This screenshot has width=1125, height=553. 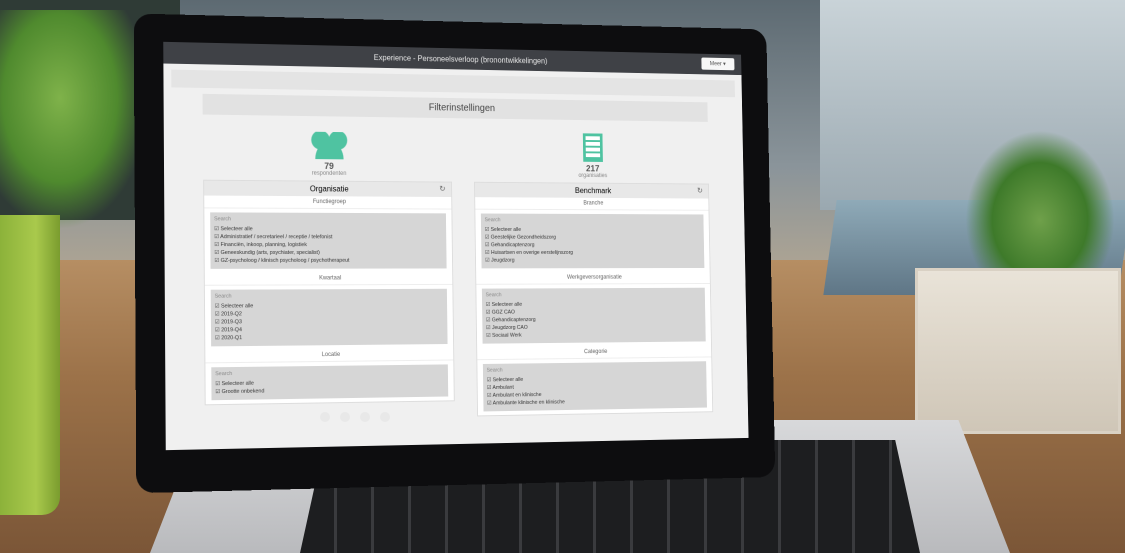 I want to click on panel-title: Benchmark, so click(x=593, y=191).